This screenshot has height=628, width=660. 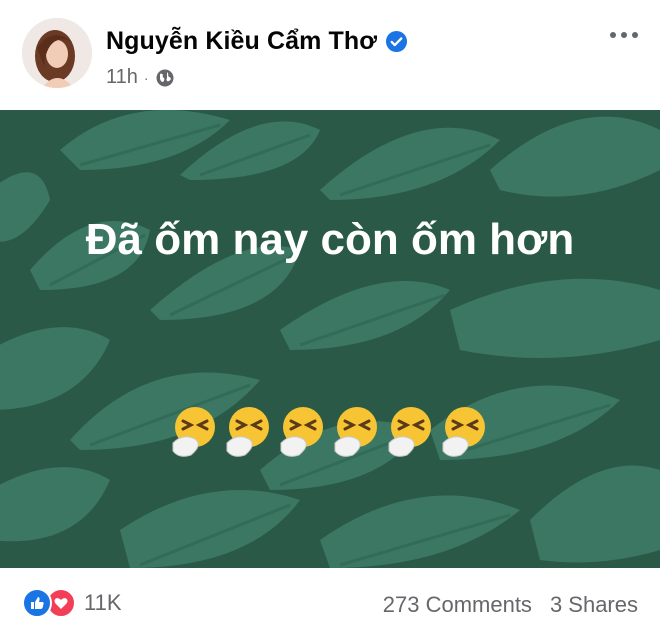 What do you see at coordinates (397, 41) in the screenshot?
I see `verified-badge-icon` at bounding box center [397, 41].